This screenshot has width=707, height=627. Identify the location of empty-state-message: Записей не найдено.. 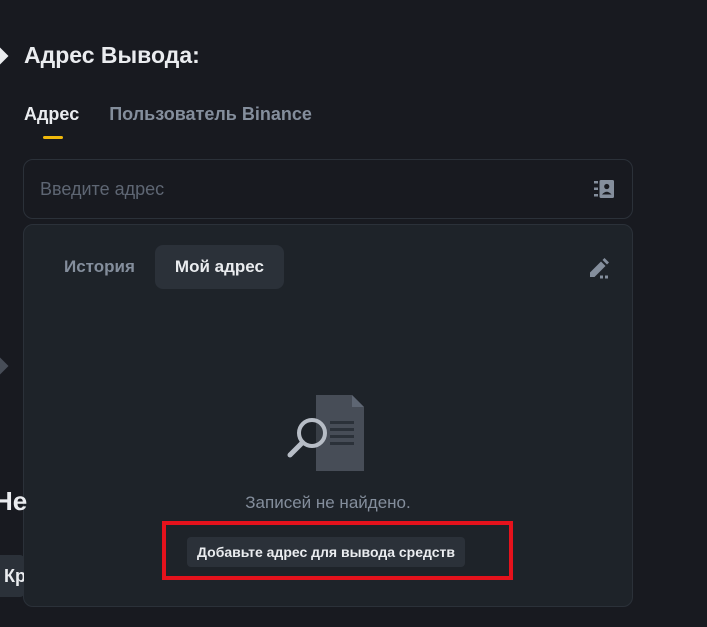
(328, 502).